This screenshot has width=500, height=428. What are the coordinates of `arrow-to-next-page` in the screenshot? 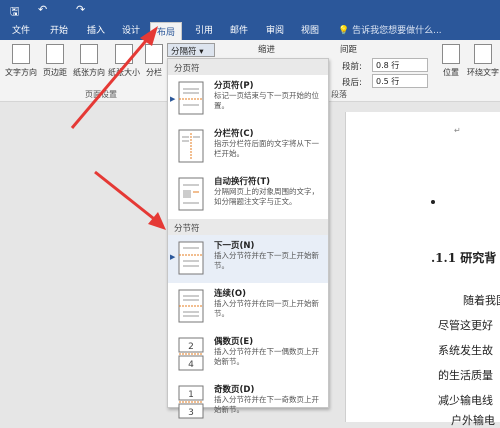 It's located at (130, 200).